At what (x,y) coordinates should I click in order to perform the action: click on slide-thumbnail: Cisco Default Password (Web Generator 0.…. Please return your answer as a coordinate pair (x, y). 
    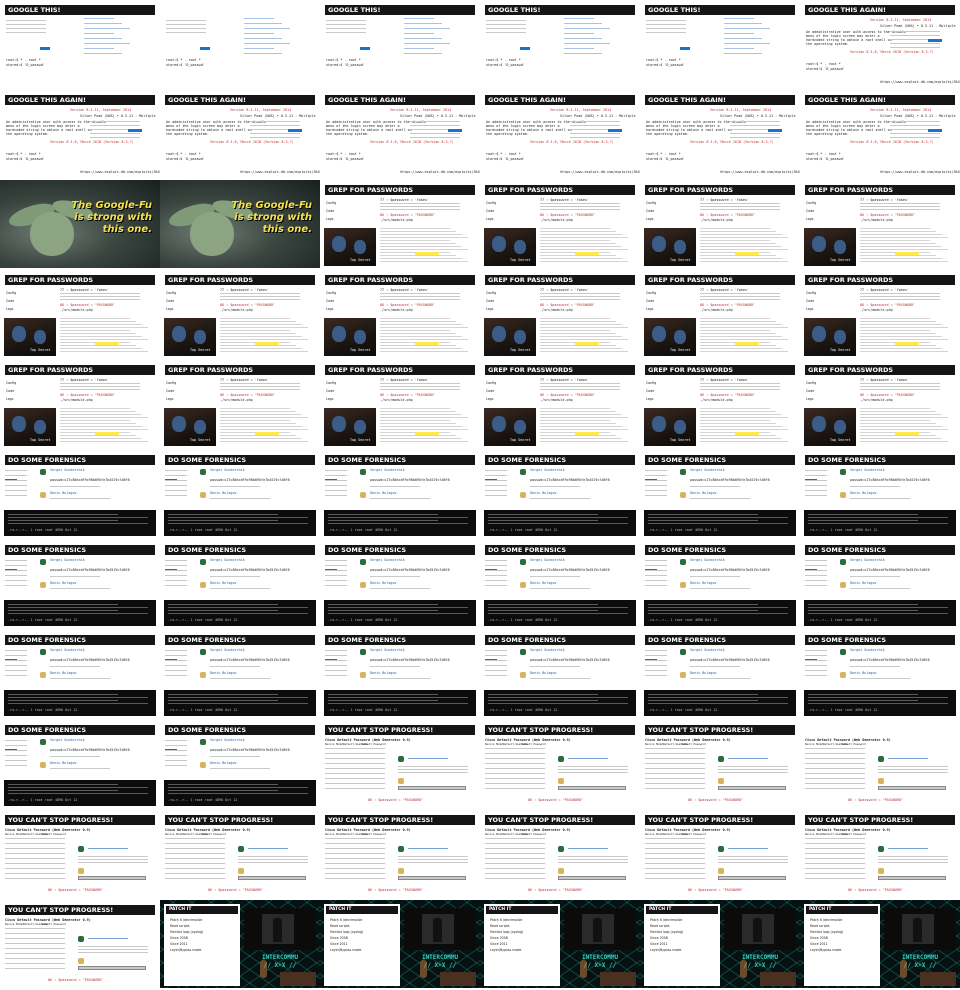
    Looking at the image, I should click on (880, 764).